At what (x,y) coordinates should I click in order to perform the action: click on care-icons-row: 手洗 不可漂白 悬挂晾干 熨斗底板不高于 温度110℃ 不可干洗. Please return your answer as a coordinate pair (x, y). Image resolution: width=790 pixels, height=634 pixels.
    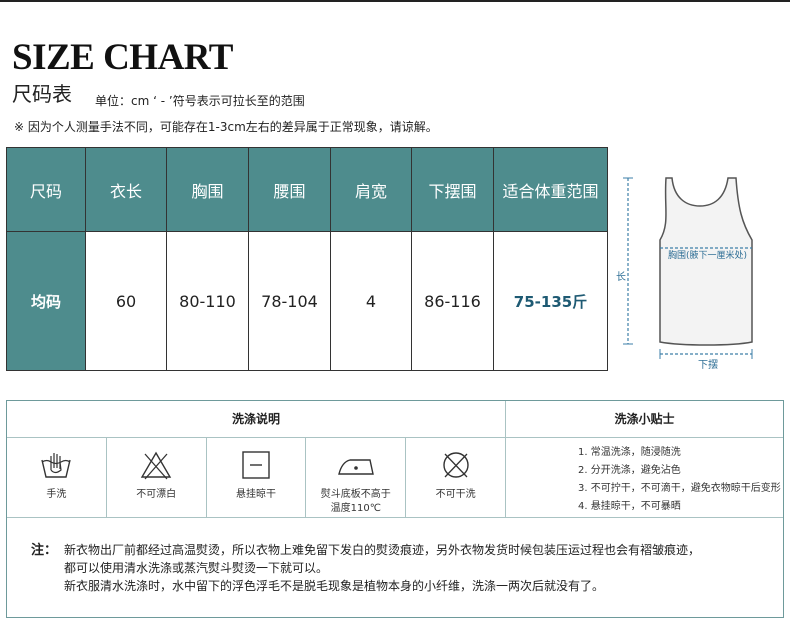
    Looking at the image, I should click on (256, 478).